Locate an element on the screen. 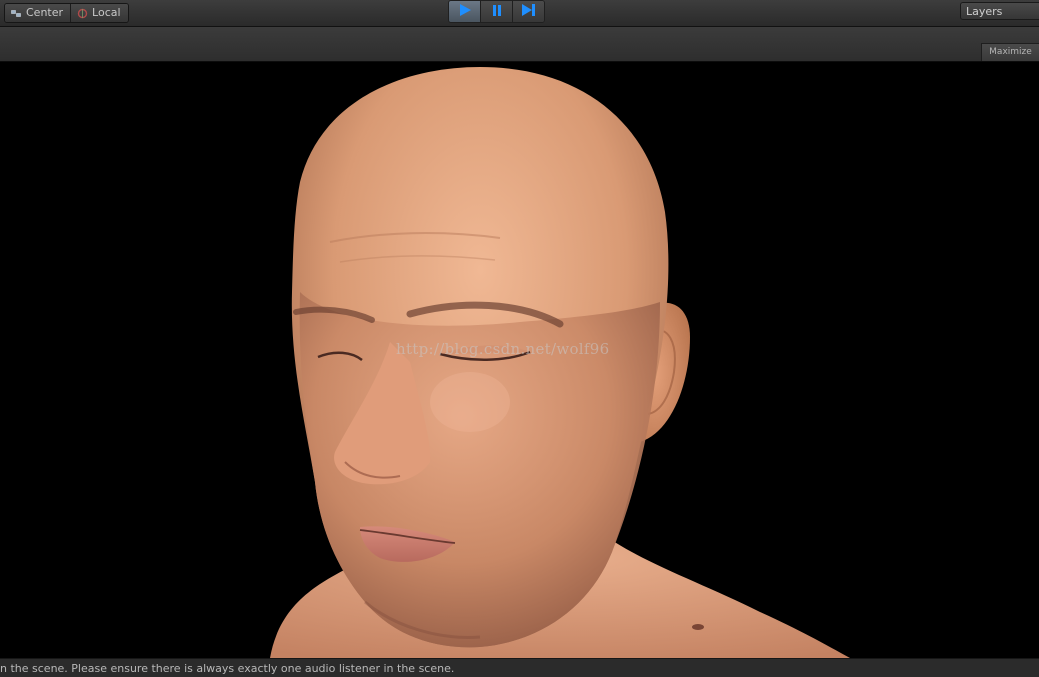 The image size is (1039, 677). pivot-local-icon is located at coordinates (82, 13).